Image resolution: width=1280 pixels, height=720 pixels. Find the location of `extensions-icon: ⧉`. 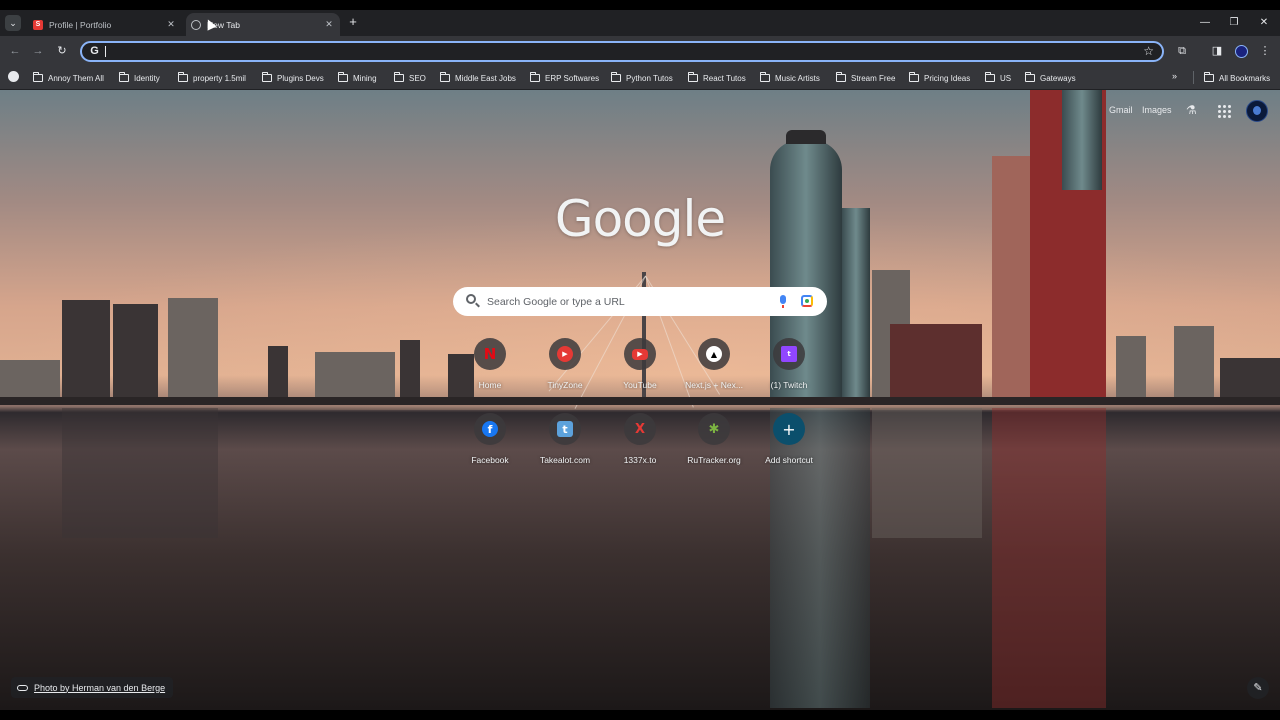

extensions-icon: ⧉ is located at coordinates (1182, 51).